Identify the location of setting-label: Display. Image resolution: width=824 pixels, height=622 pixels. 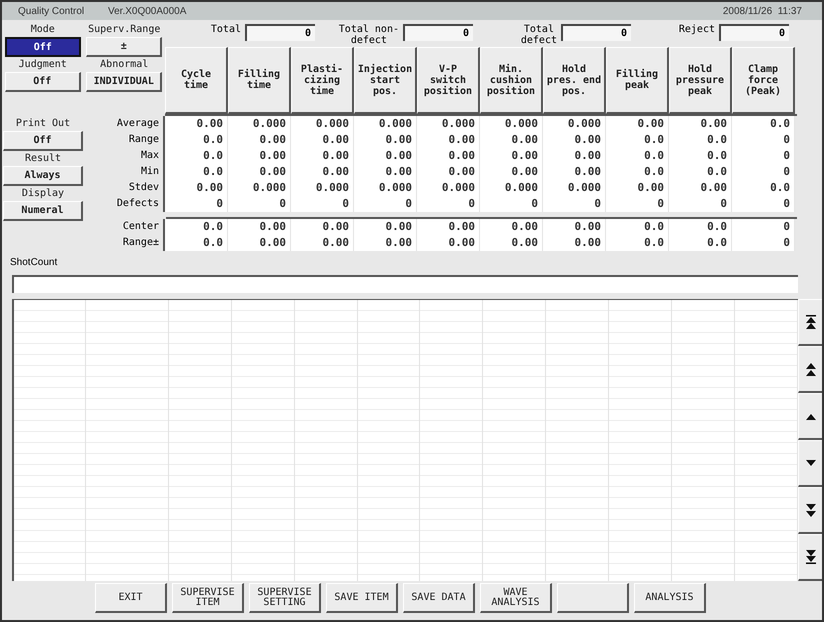
(43, 194).